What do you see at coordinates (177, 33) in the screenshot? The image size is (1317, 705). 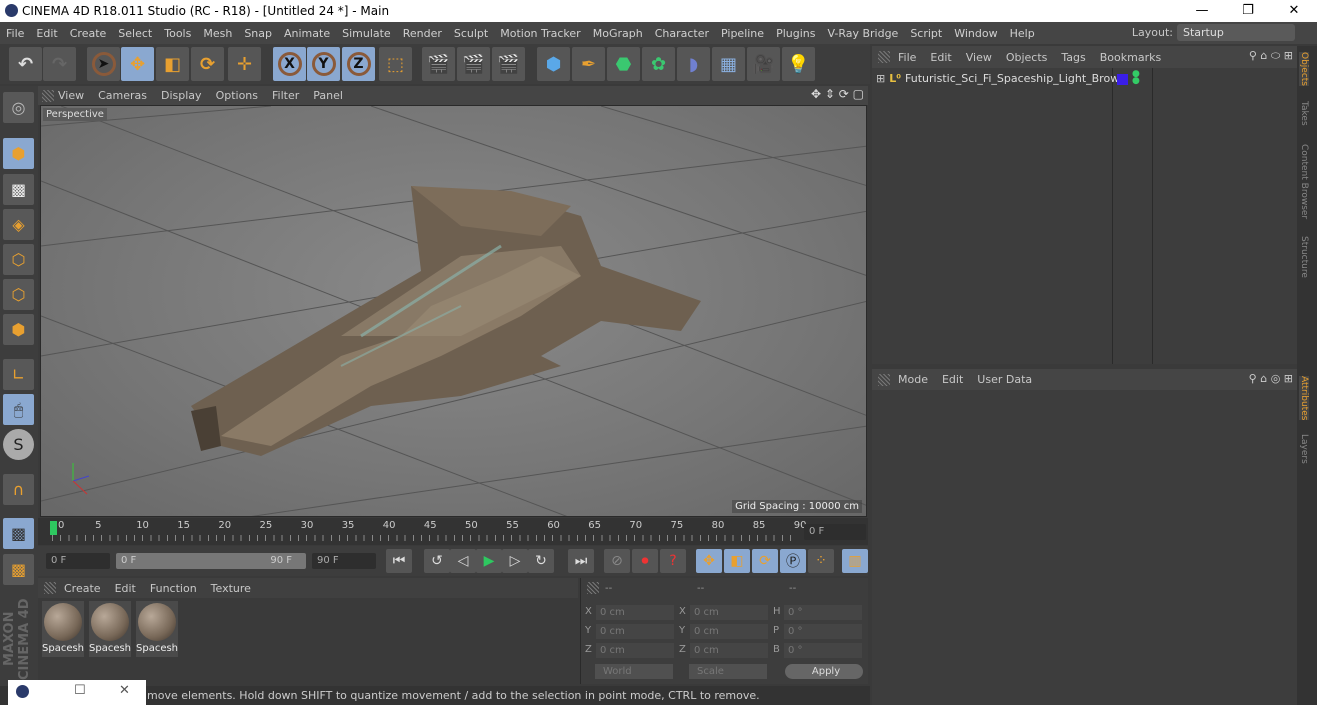 I see `menu-tools: Tools` at bounding box center [177, 33].